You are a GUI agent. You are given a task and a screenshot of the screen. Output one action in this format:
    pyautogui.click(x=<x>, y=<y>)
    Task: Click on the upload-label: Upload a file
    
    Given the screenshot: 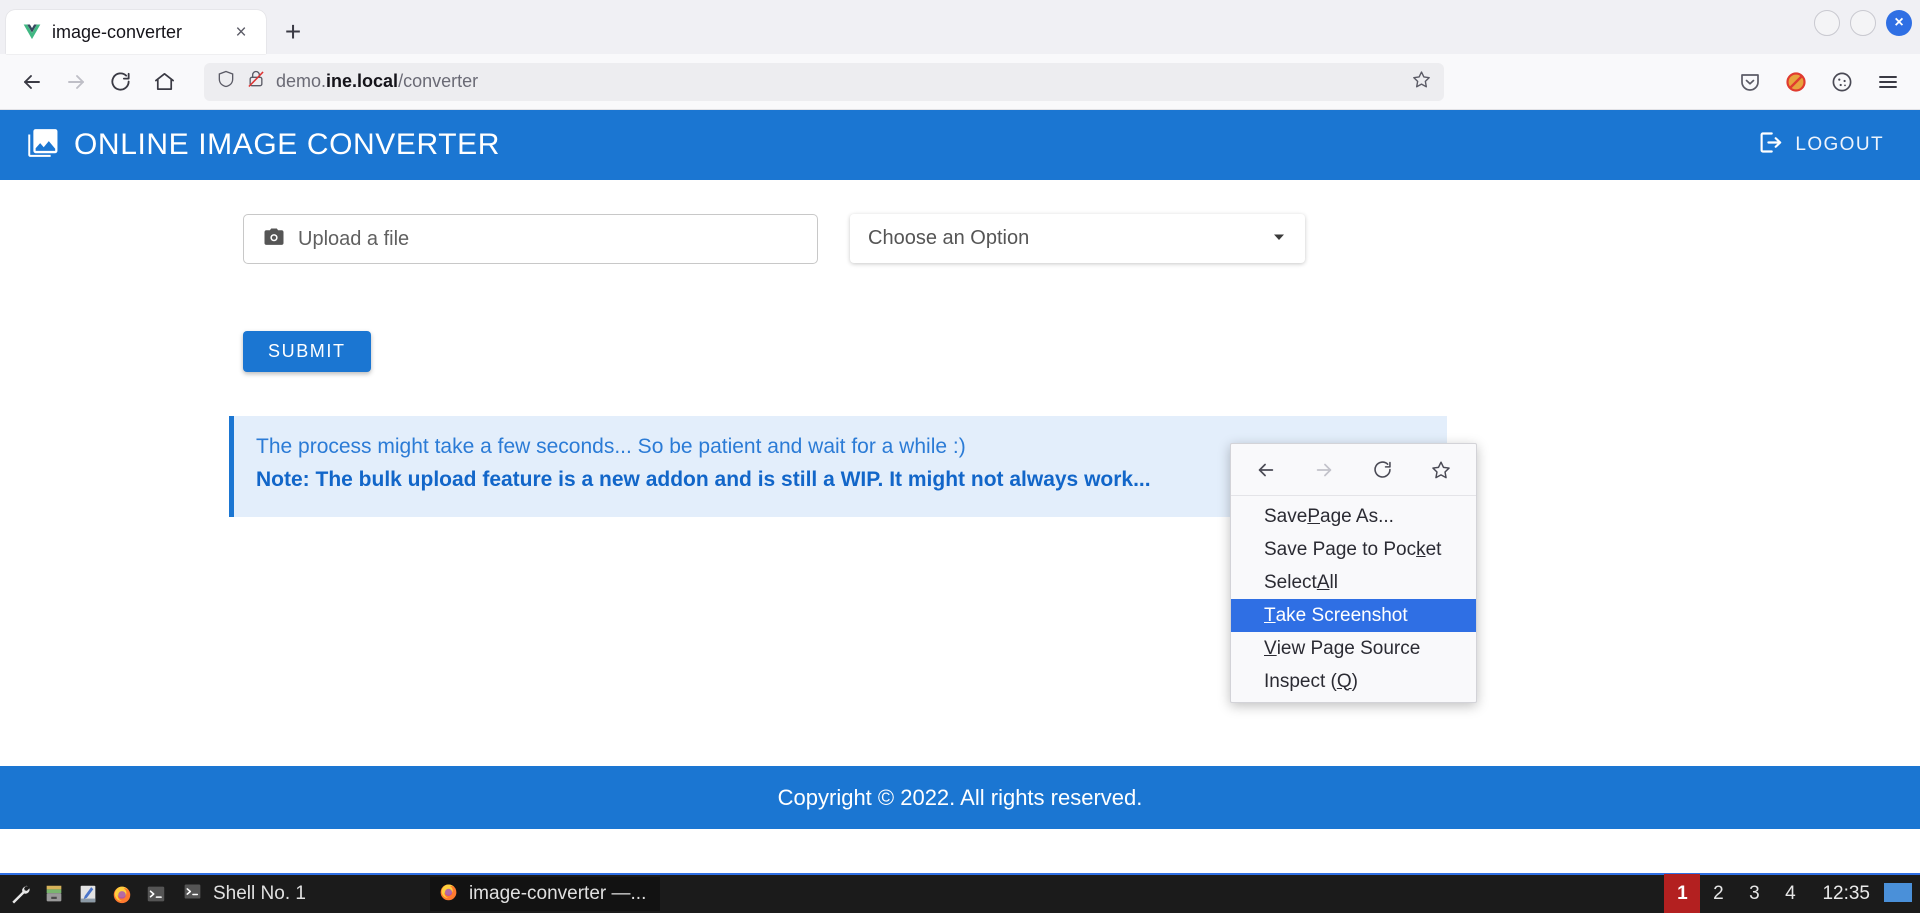 What is the action you would take?
    pyautogui.click(x=354, y=238)
    